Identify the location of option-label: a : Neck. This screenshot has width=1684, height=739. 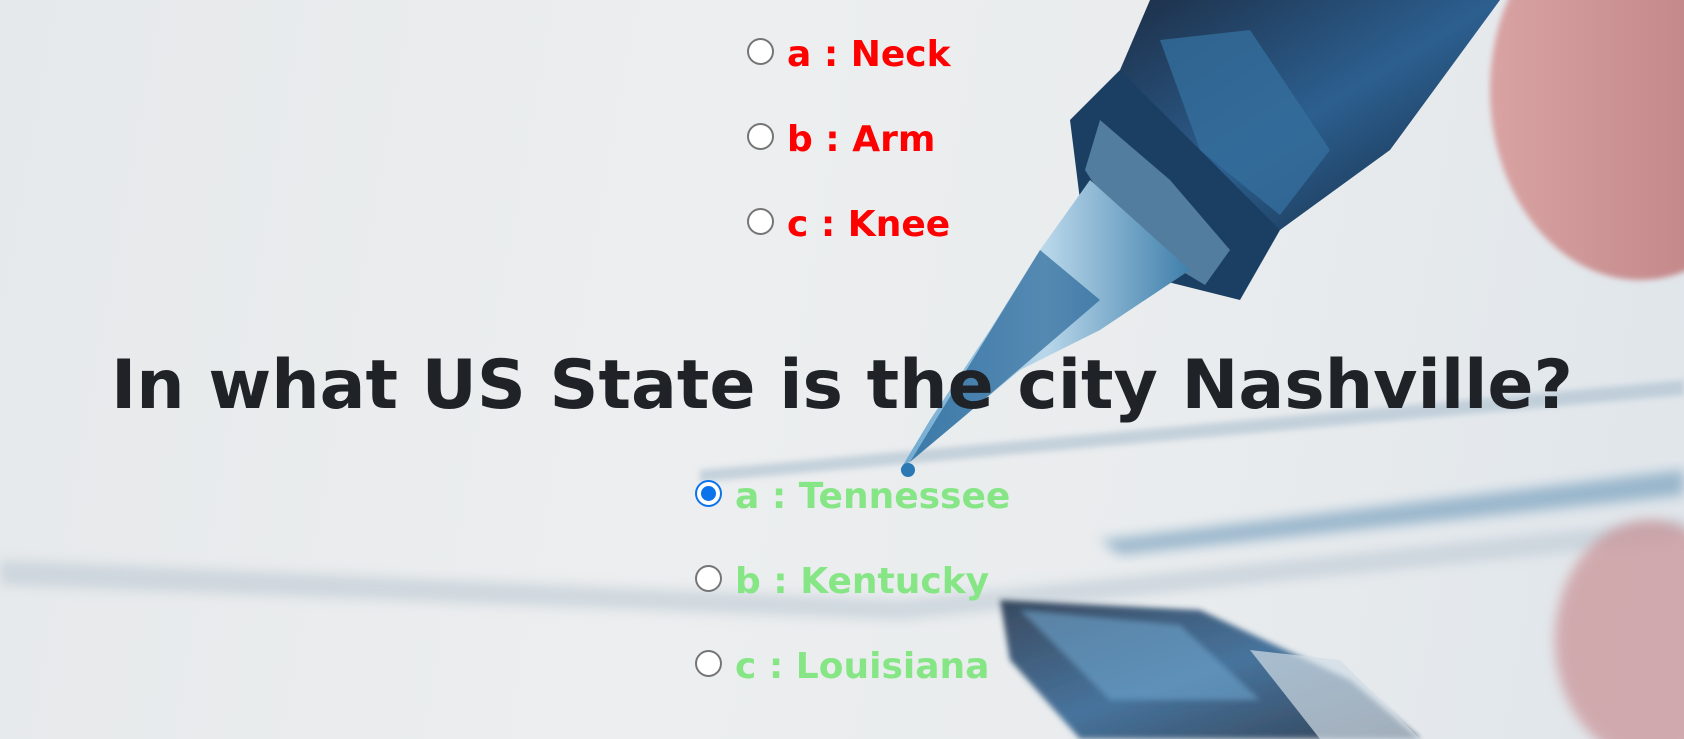
(869, 54).